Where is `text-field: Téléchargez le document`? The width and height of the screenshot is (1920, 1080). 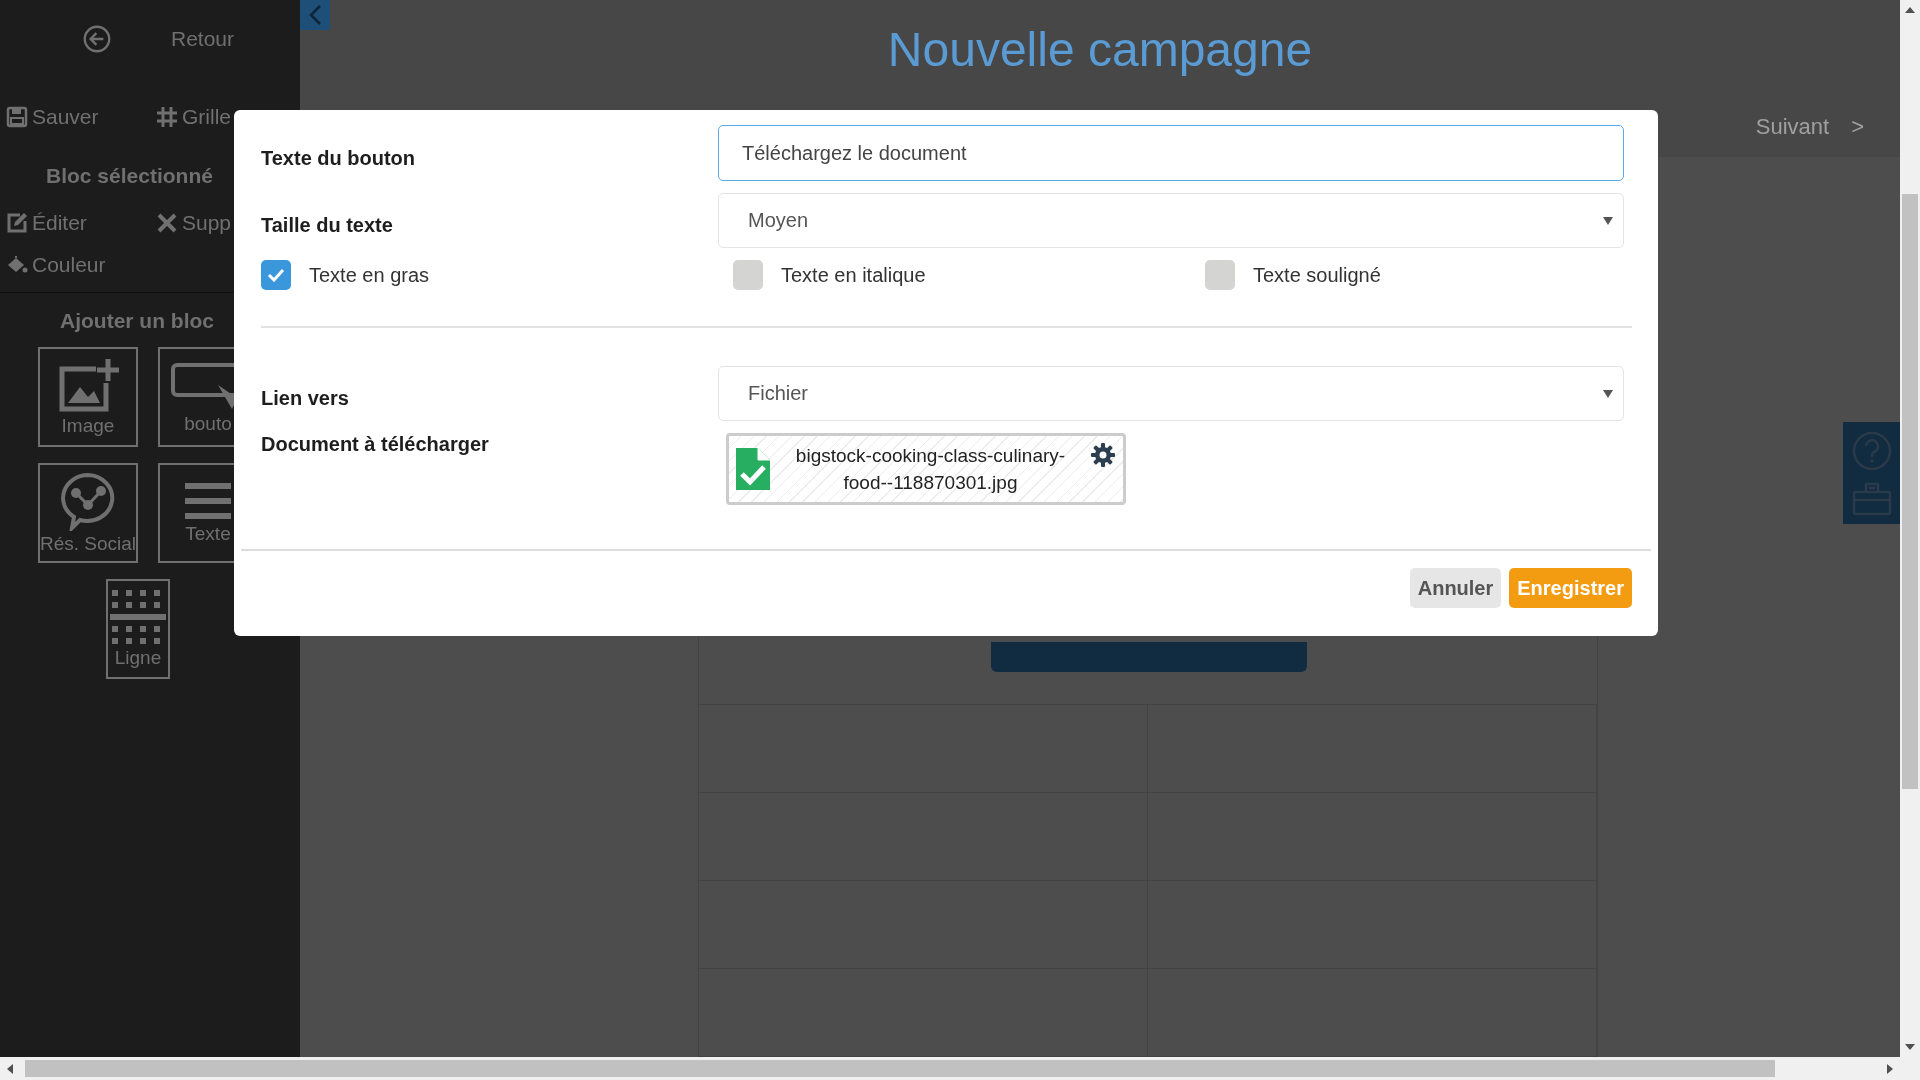 text-field: Téléchargez le document is located at coordinates (1171, 153).